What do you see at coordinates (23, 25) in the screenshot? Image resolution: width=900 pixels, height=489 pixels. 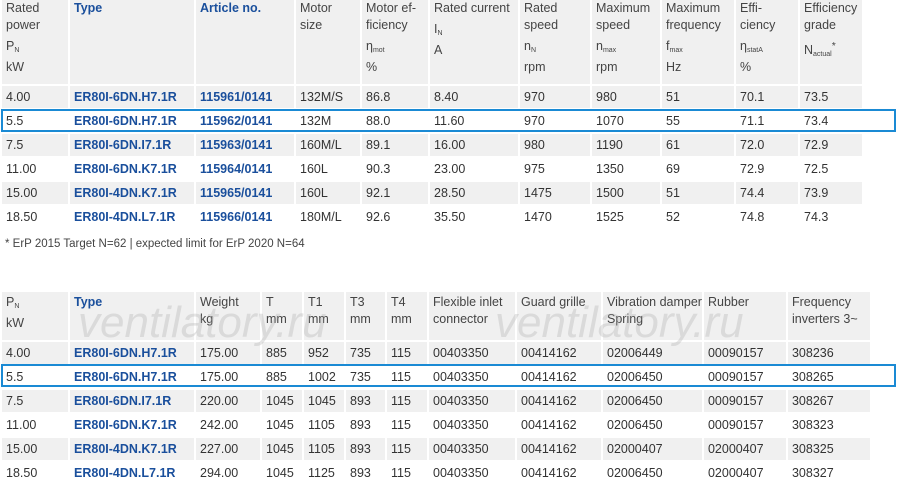 I see `header-line: power` at bounding box center [23, 25].